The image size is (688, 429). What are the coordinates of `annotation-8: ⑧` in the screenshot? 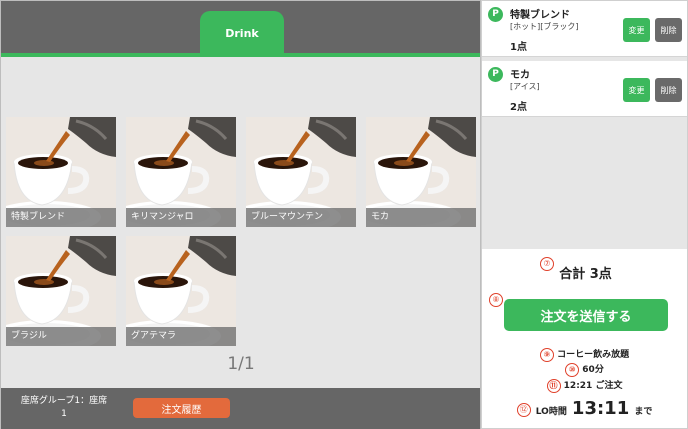 It's located at (496, 298).